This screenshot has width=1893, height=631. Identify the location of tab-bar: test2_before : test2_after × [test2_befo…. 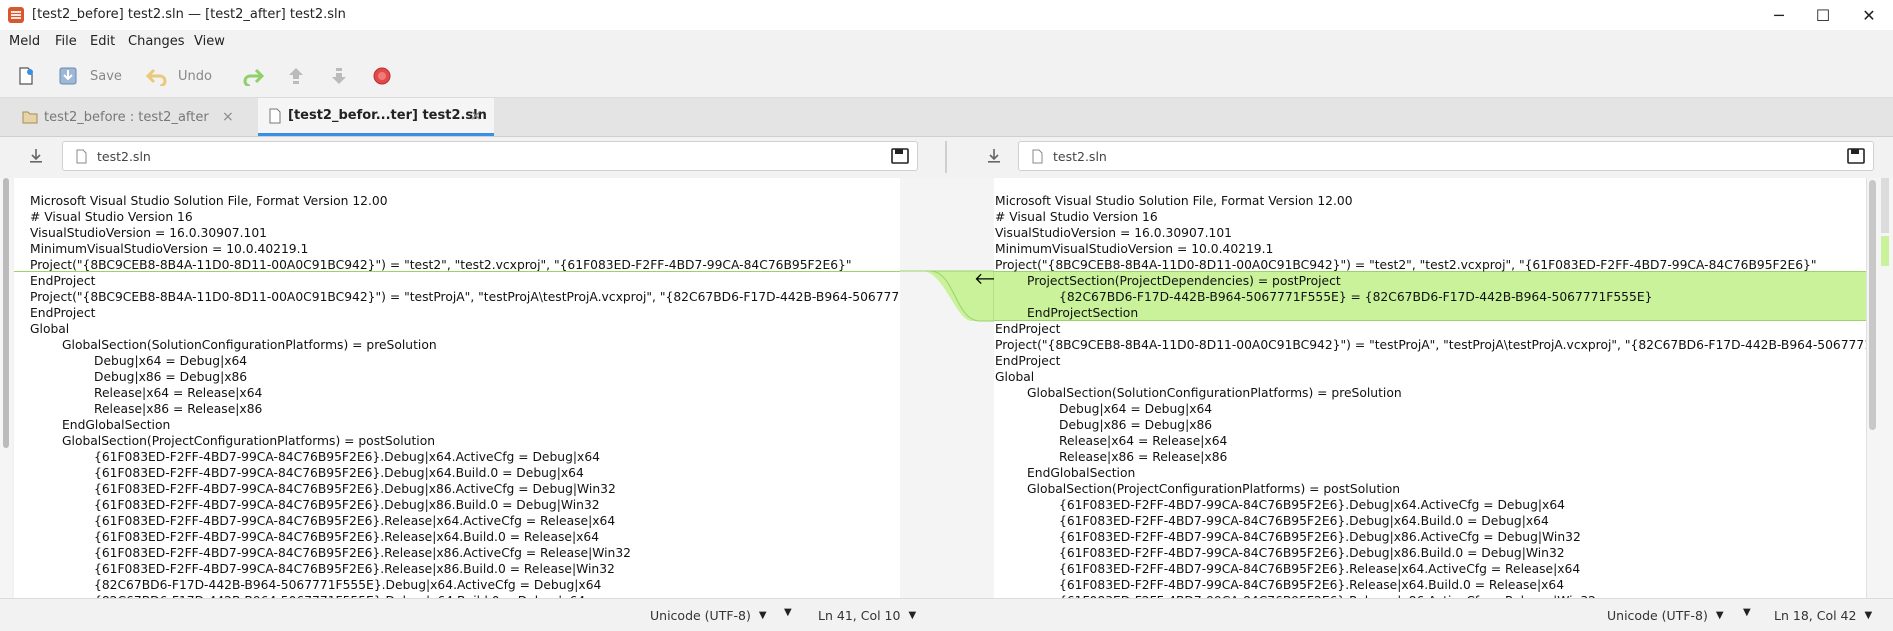
(946, 117).